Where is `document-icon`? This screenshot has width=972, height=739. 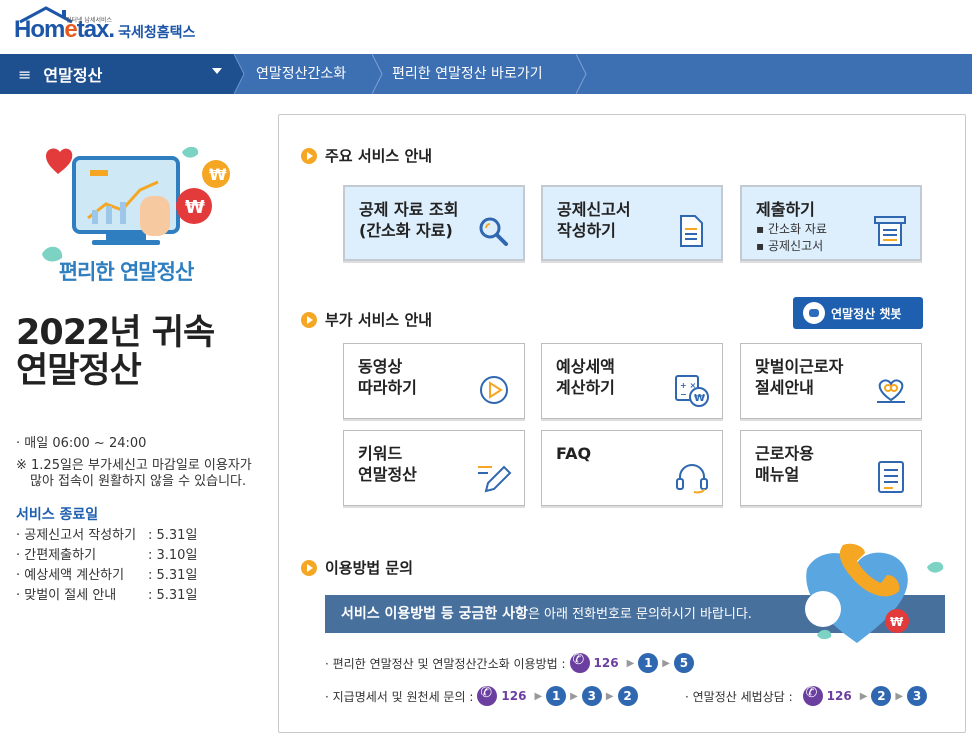
document-icon is located at coordinates (691, 231).